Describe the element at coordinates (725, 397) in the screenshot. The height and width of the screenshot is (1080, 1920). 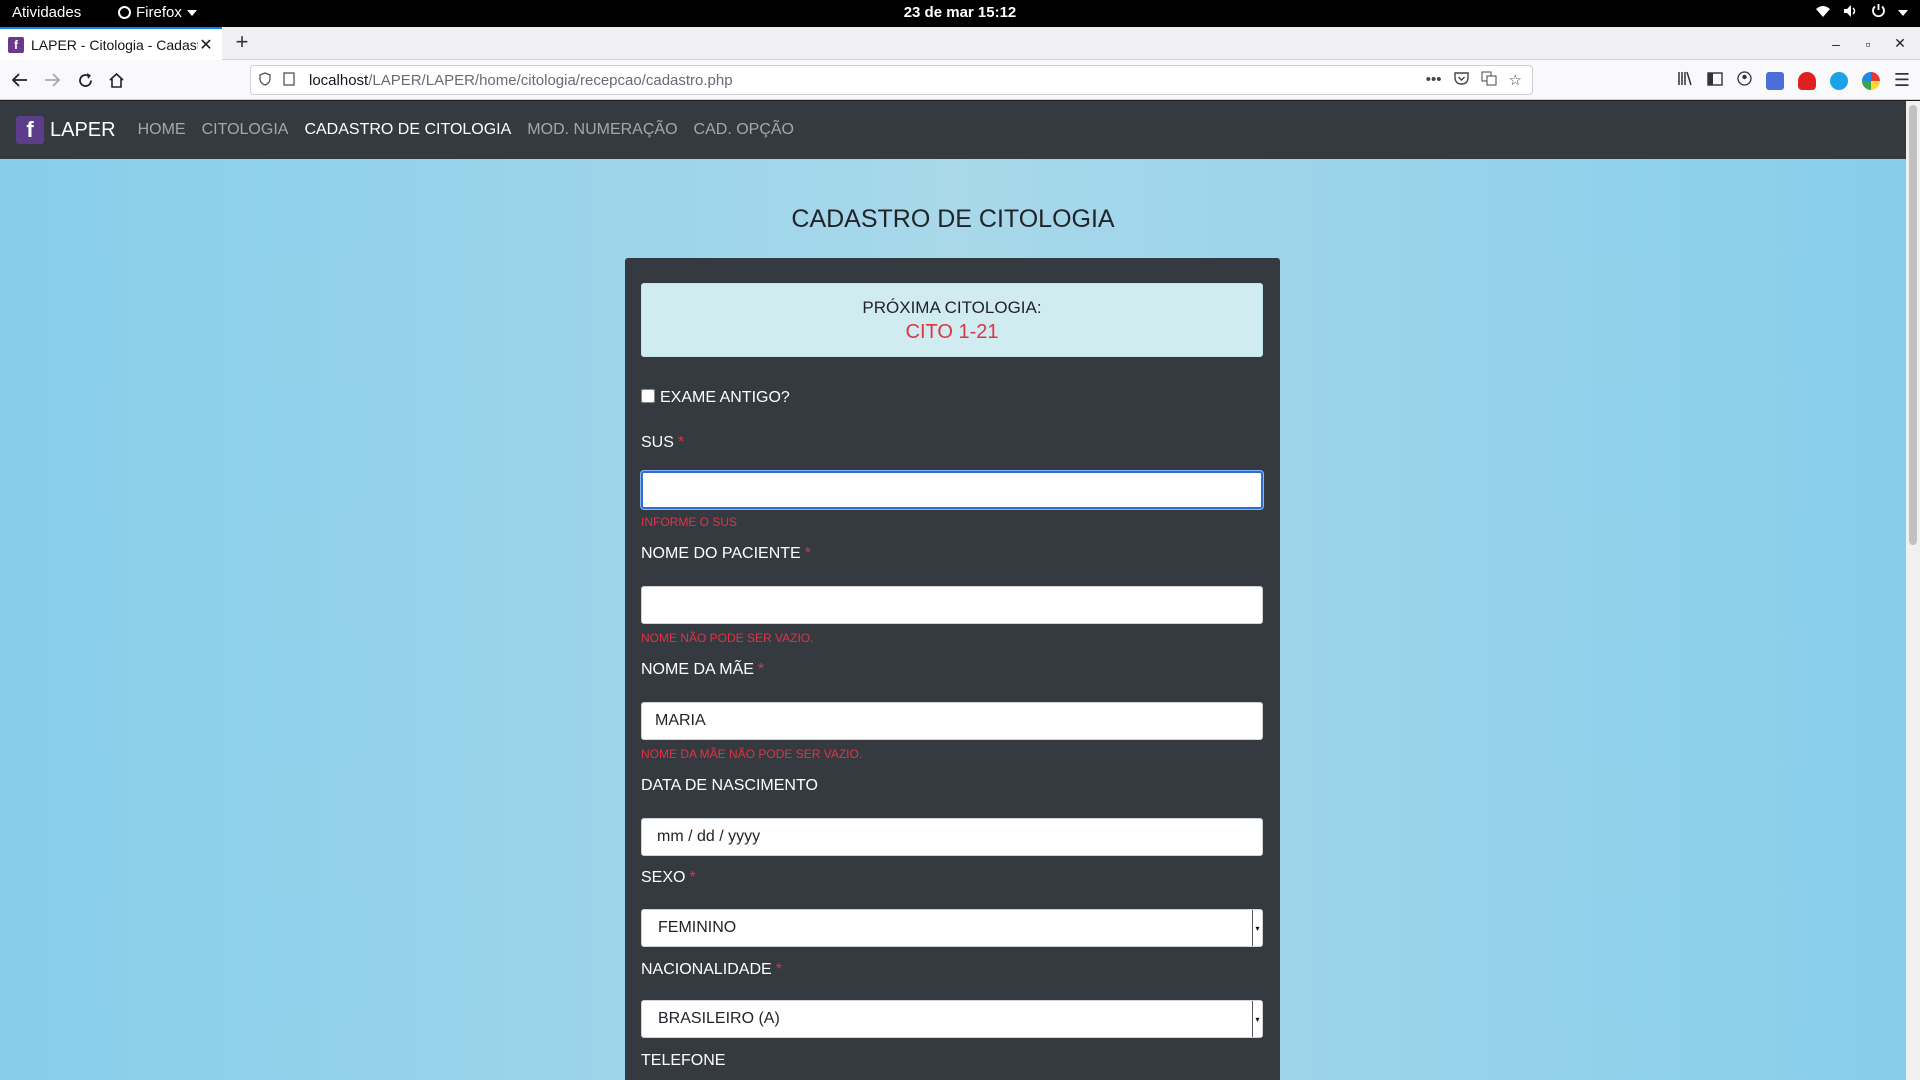
I see `old-exam-label: EXAME ANTIGO?` at that location.